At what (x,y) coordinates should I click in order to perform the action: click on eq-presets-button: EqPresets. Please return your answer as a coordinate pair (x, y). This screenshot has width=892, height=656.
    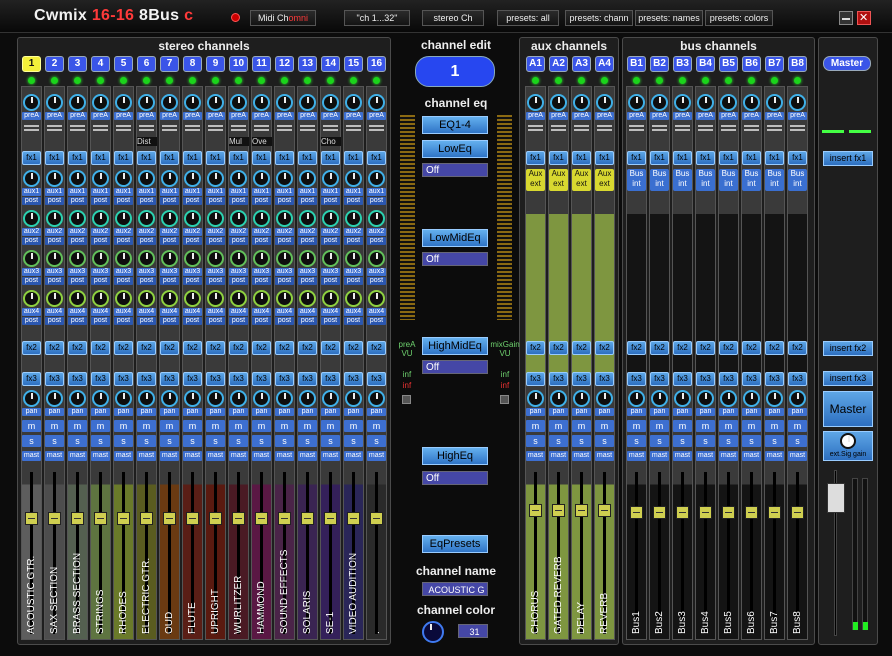
    Looking at the image, I should click on (455, 544).